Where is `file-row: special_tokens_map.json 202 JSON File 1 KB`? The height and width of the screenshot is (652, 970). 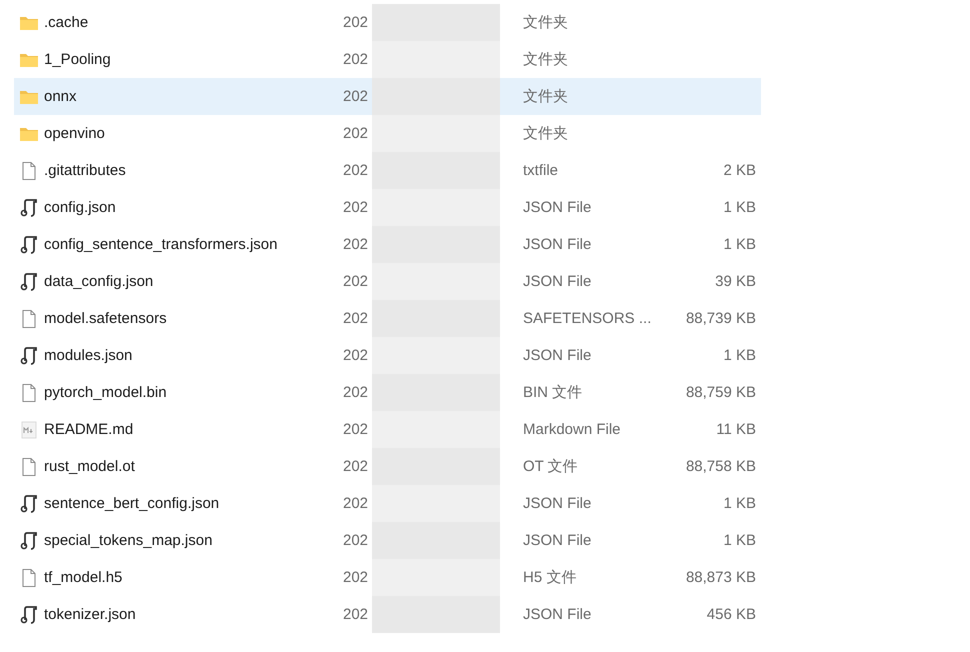
file-row: special_tokens_map.json 202 JSON File 1 KB is located at coordinates (387, 540).